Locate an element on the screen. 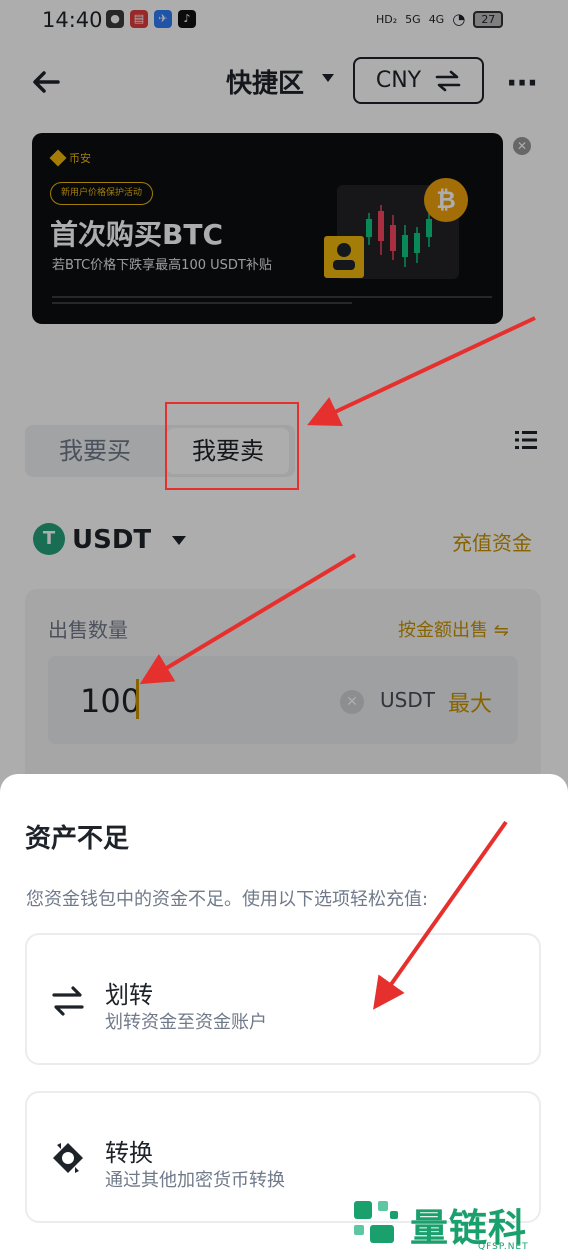  watermark-url: QFSP.NET is located at coordinates (503, 1247).